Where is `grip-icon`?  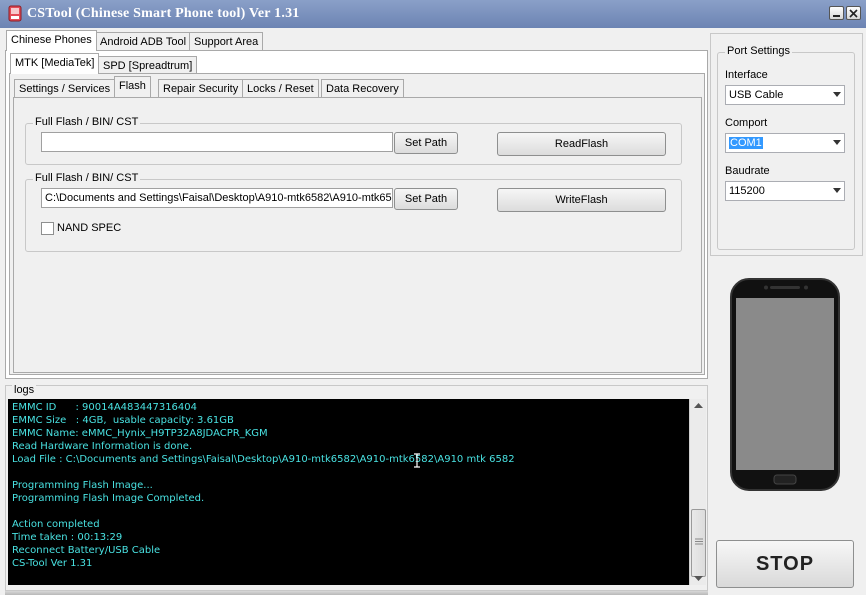
grip-icon is located at coordinates (699, 541).